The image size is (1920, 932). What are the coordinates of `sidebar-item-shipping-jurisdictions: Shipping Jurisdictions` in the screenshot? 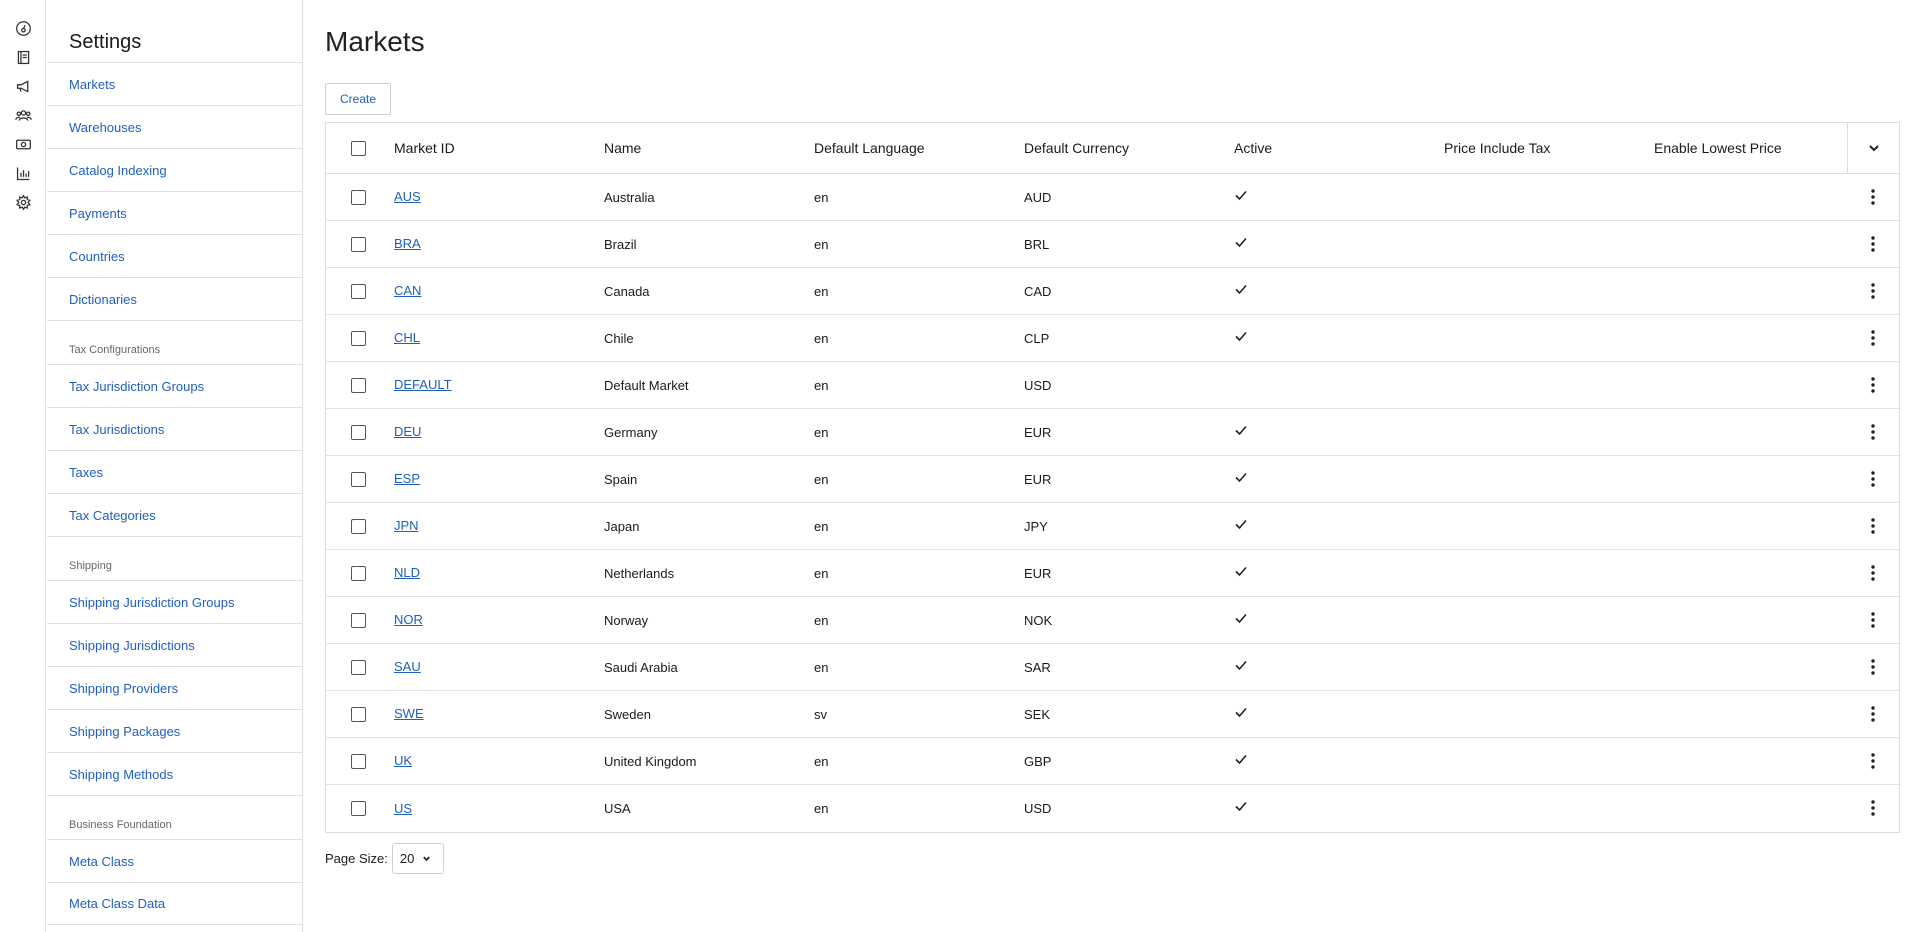 It's located at (174, 644).